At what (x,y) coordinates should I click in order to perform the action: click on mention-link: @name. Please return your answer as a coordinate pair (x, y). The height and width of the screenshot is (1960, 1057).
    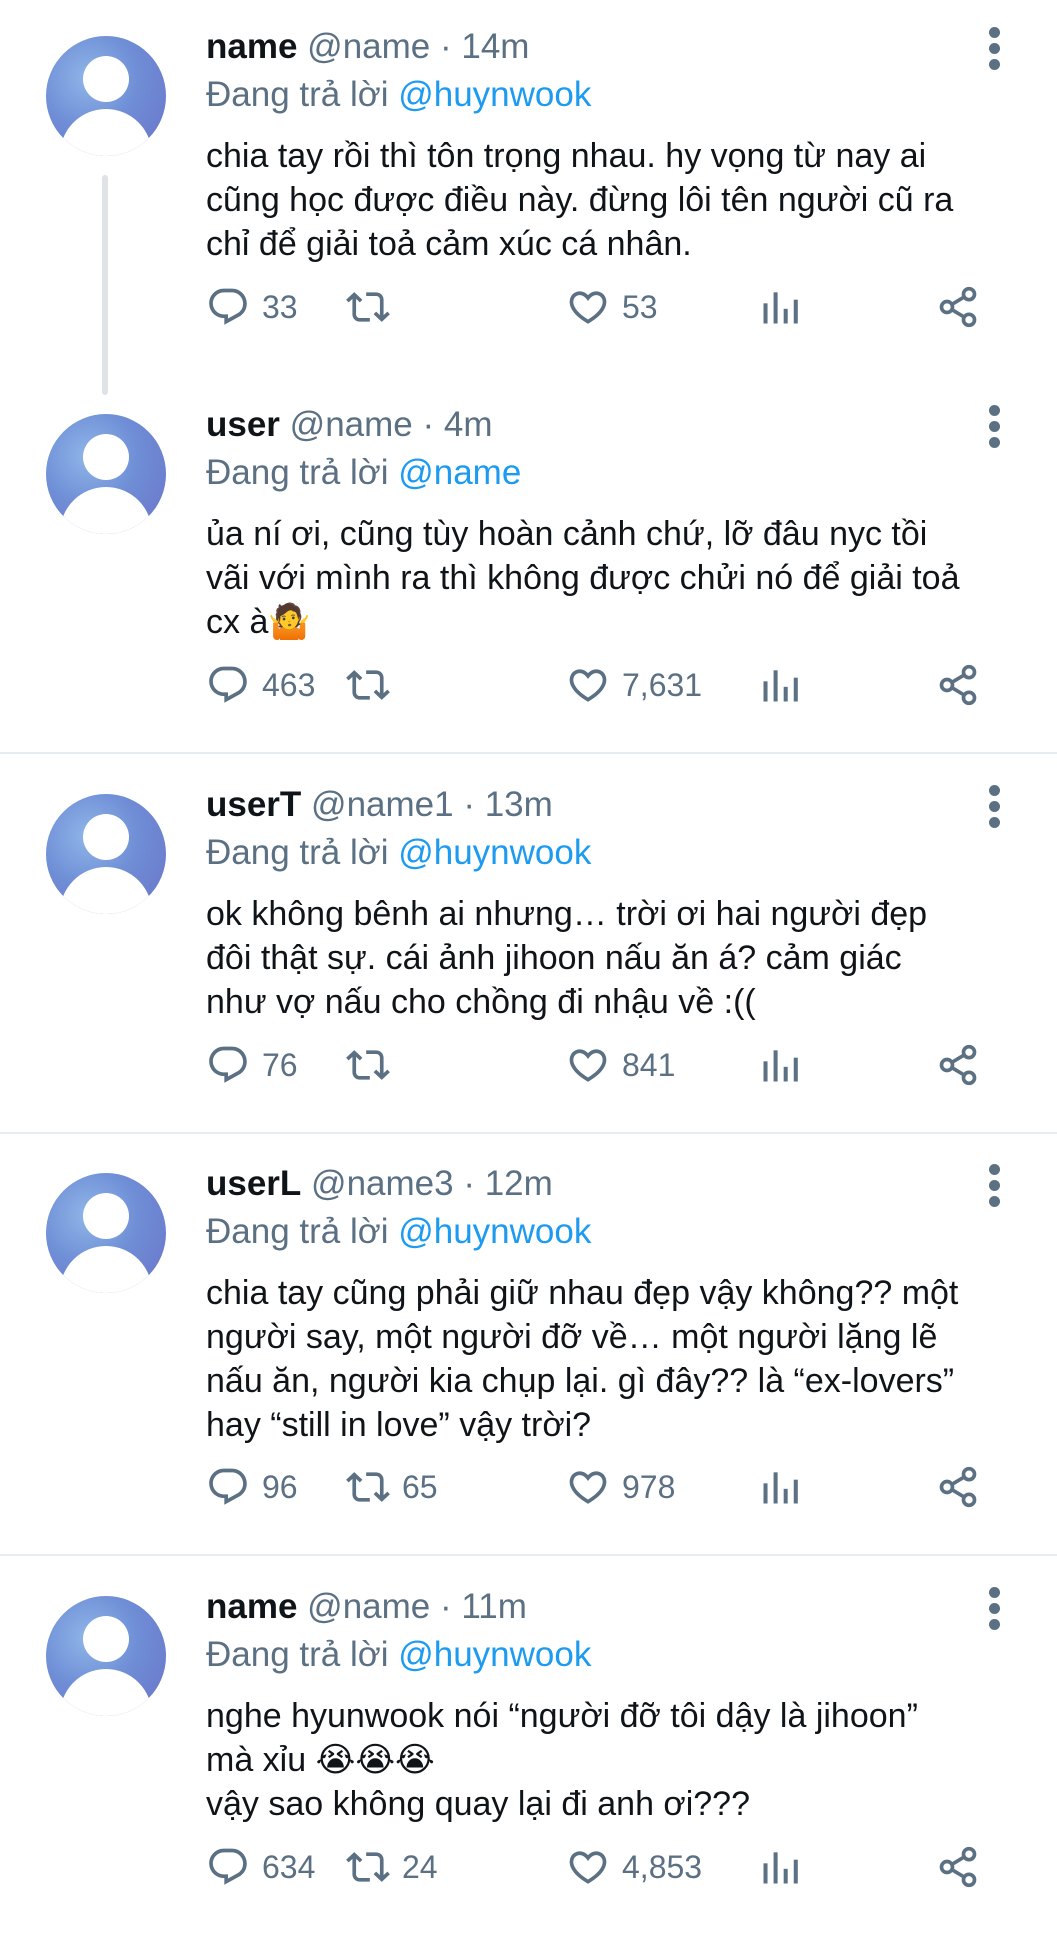
    Looking at the image, I should click on (459, 472).